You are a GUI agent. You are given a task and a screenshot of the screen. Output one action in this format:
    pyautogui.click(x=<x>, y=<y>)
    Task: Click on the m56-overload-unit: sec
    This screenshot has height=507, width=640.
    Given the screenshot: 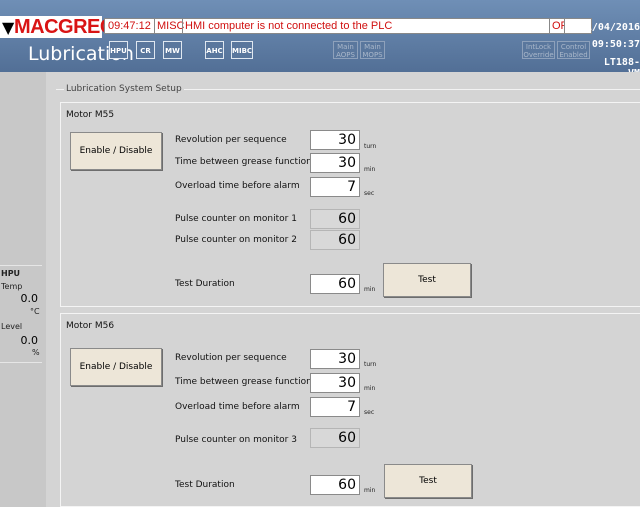 What is the action you would take?
    pyautogui.click(x=369, y=412)
    